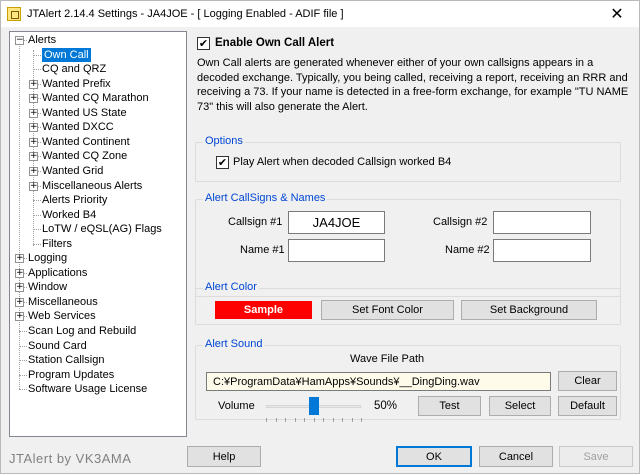 This screenshot has height=474, width=640. Describe the element at coordinates (467, 250) in the screenshot. I see `name2-label: Name #2` at that location.